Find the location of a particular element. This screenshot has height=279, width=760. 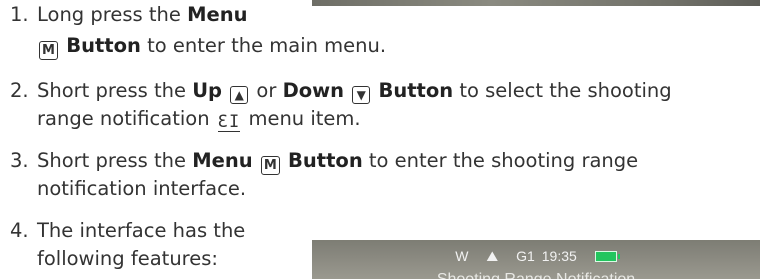

step-number: 2. is located at coordinates (19, 90).